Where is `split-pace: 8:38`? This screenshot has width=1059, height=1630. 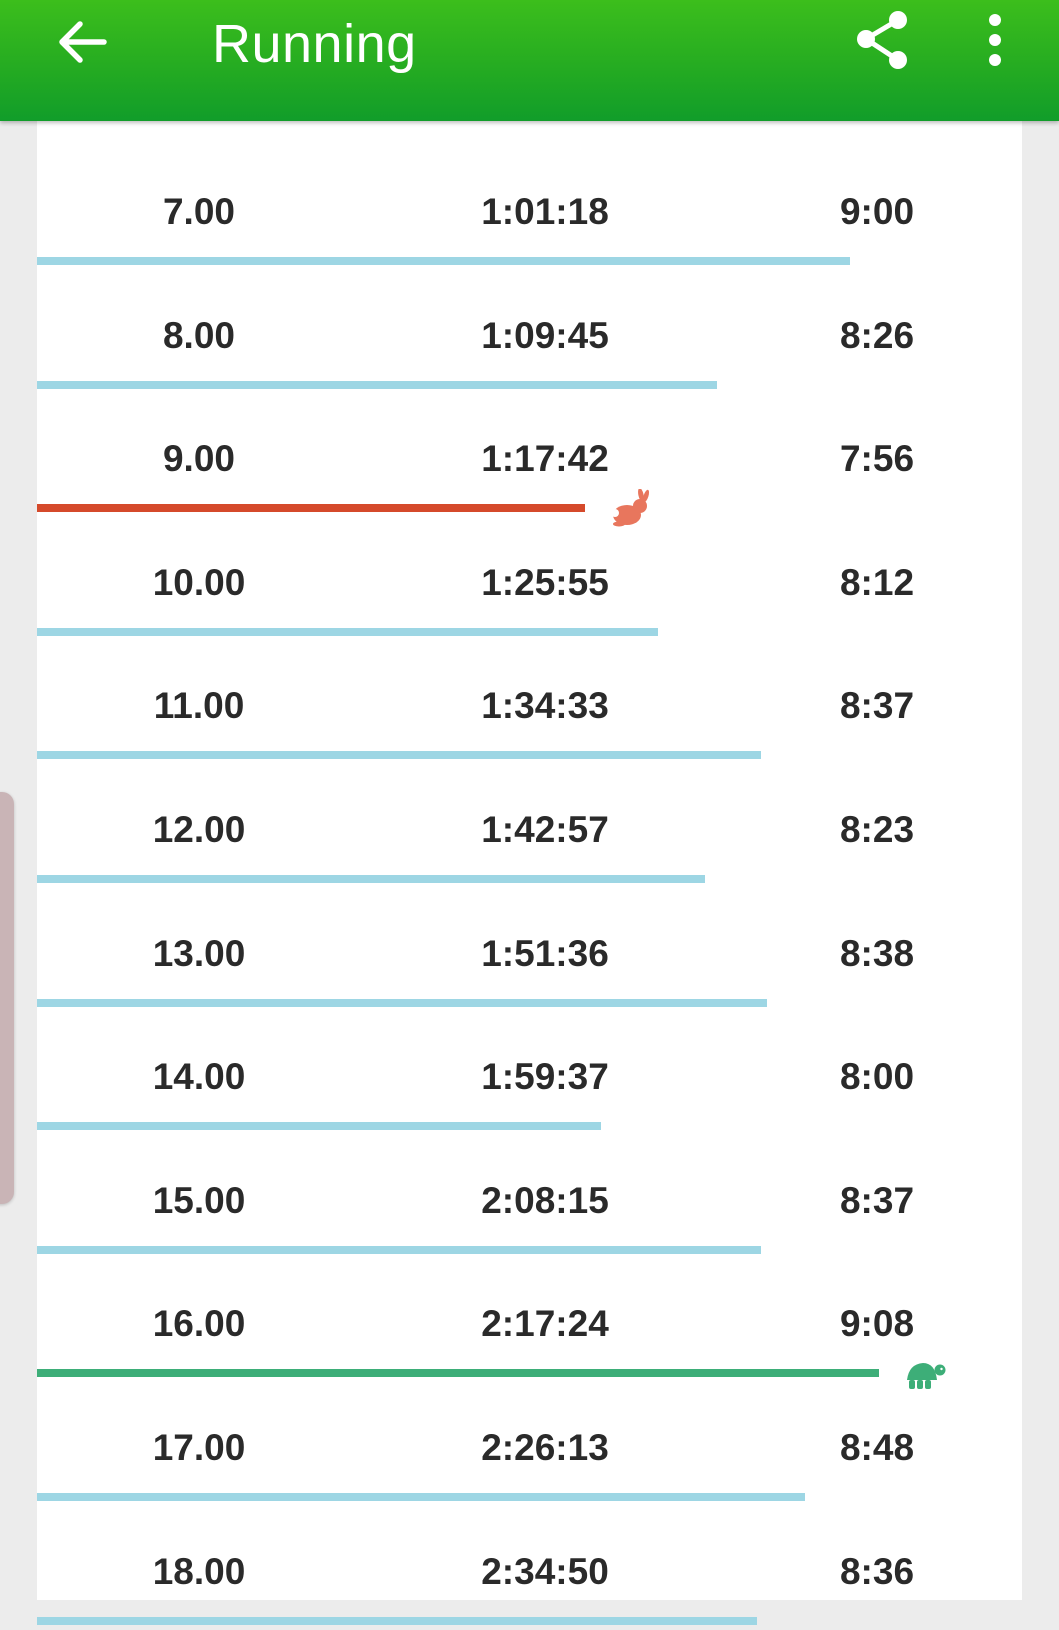
split-pace: 8:38 is located at coordinates (877, 953).